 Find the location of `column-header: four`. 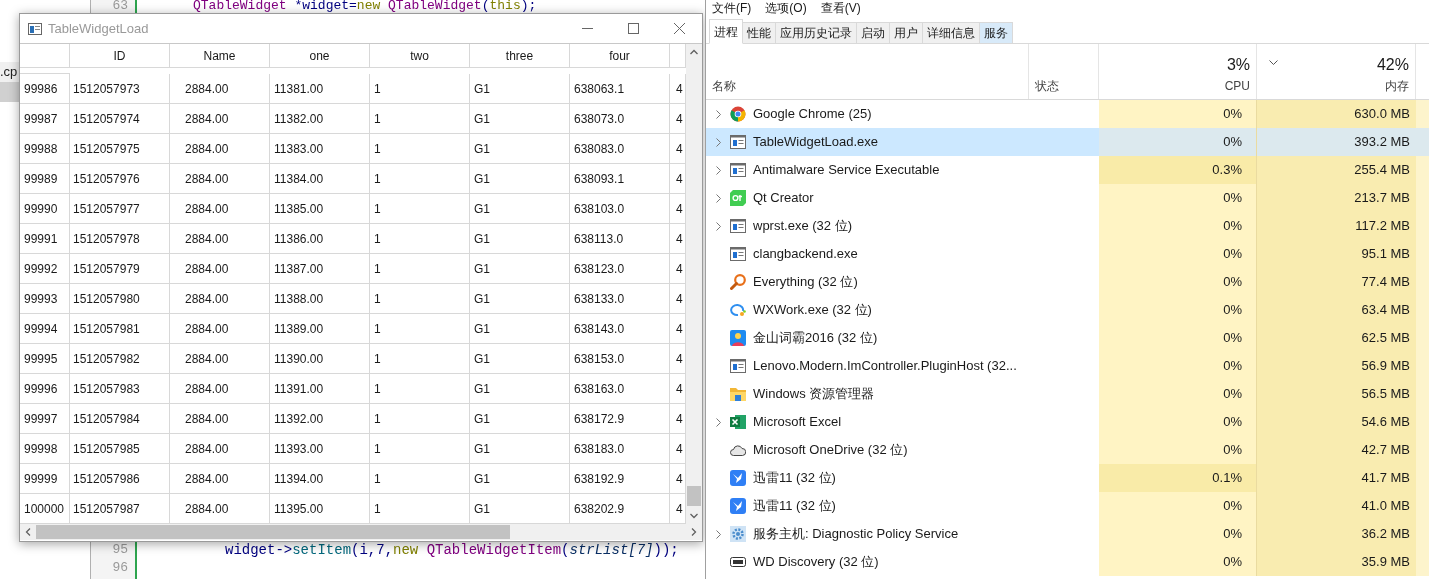

column-header: four is located at coordinates (620, 56).